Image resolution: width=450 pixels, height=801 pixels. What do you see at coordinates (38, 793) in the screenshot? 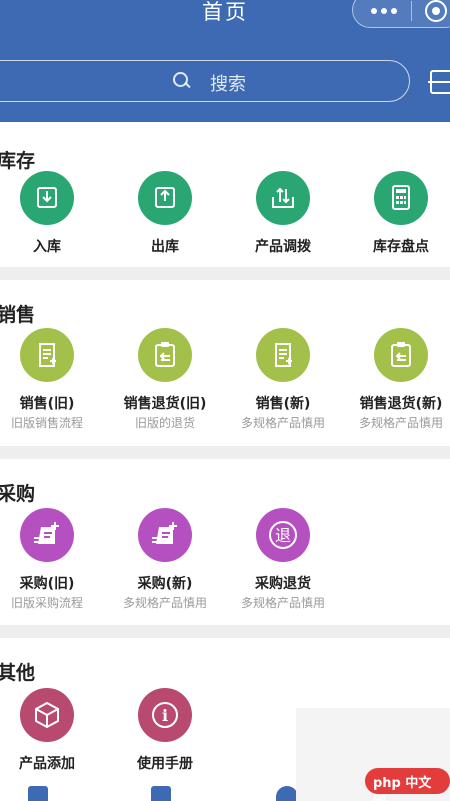
I see `tab-home-icon` at bounding box center [38, 793].